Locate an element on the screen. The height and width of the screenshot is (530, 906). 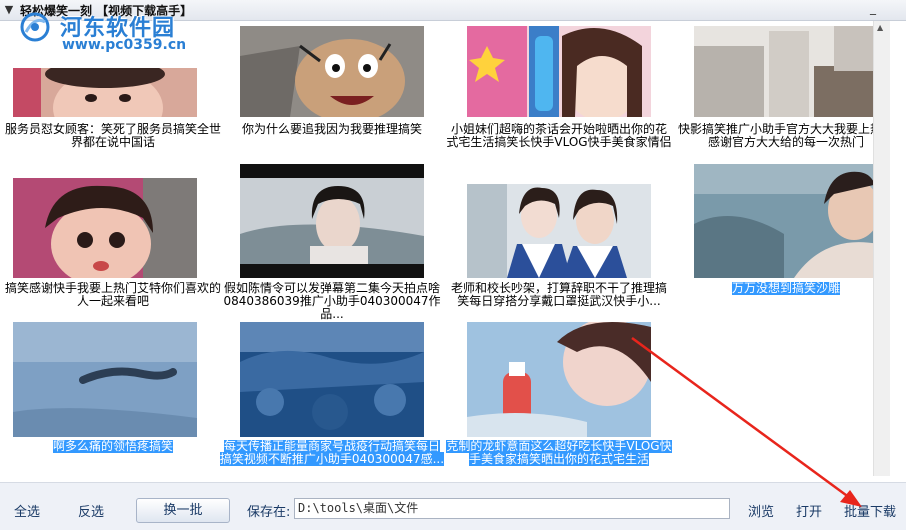
video-title: 快影搞笑推广小助手官方大大我要上热门感谢官方大大给的每一次热门 is located at coordinates (783, 136).